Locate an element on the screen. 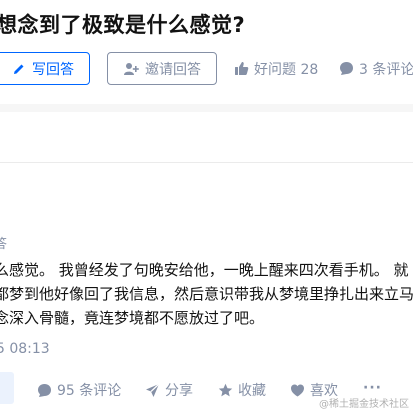 This screenshot has height=413, width=413. share-label: 分享 is located at coordinates (179, 391).